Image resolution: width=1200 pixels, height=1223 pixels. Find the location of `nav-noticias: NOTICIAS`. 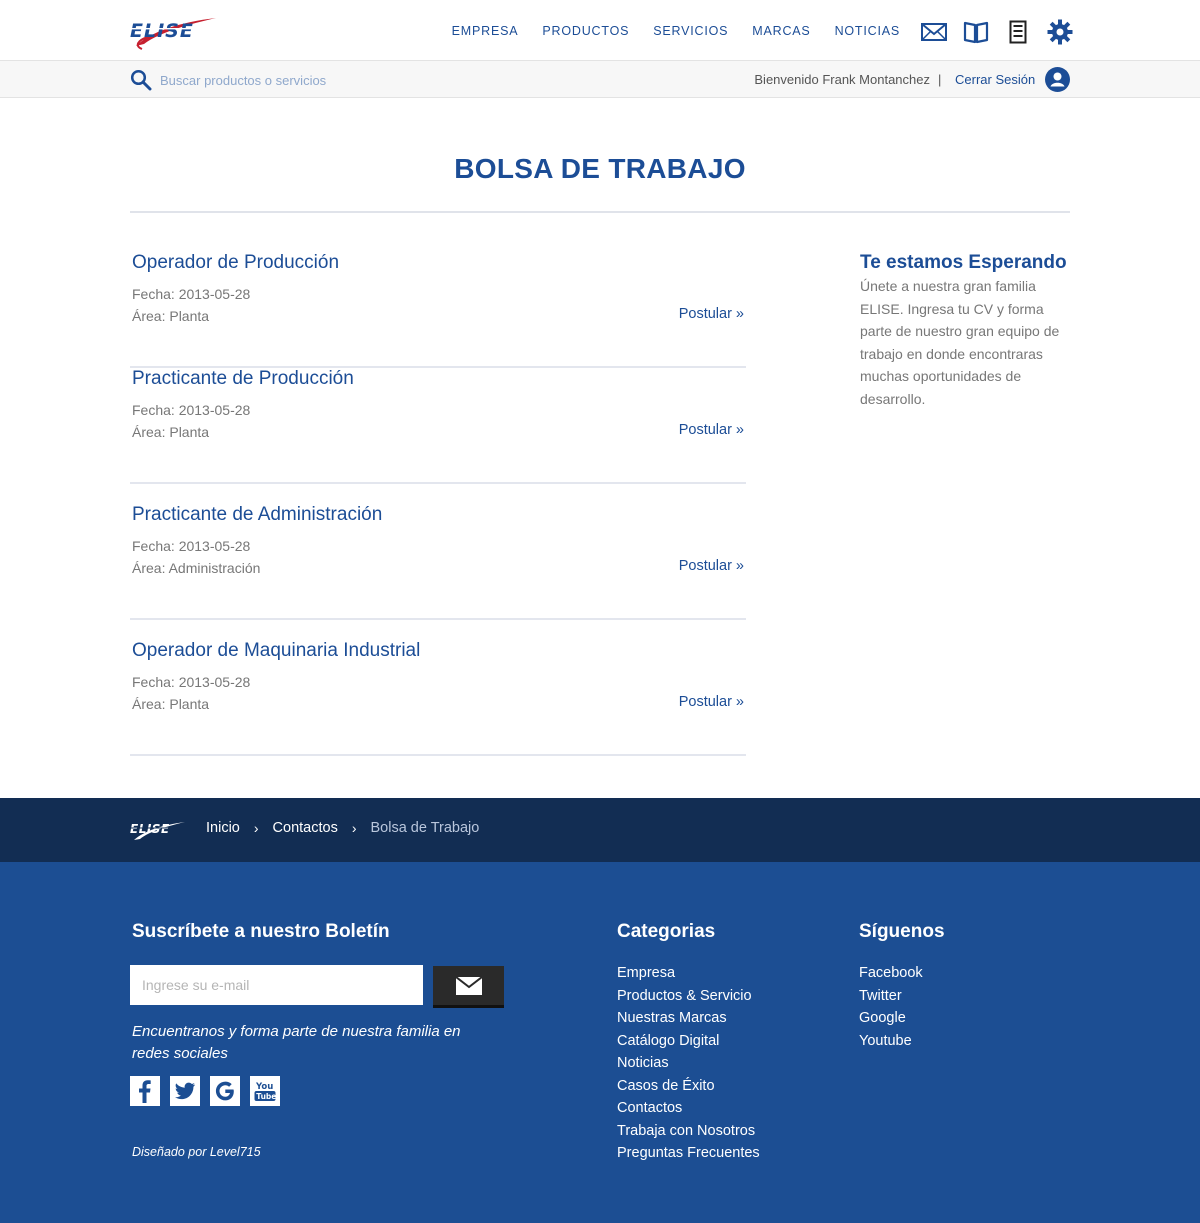

nav-noticias: NOTICIAS is located at coordinates (867, 31).